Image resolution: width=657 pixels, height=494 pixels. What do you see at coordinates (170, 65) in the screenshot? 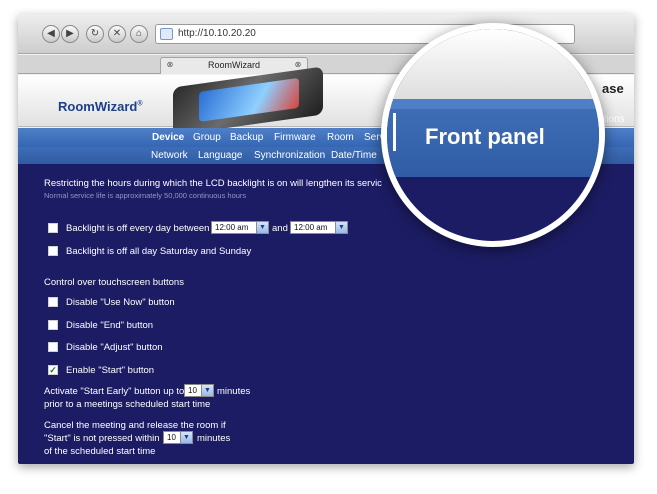
I see `close-tab-icon: ⊗` at bounding box center [170, 65].